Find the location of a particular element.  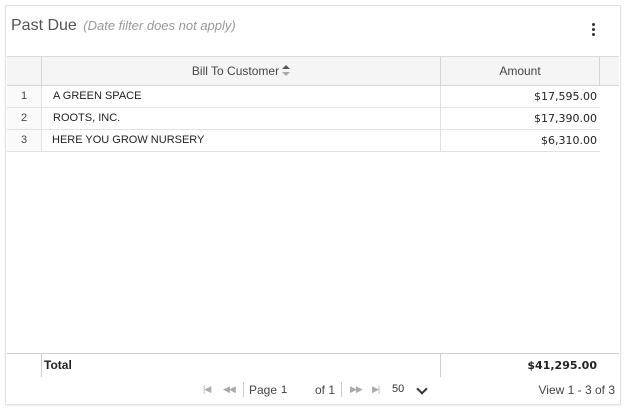

page-number-input is located at coordinates (295, 390).